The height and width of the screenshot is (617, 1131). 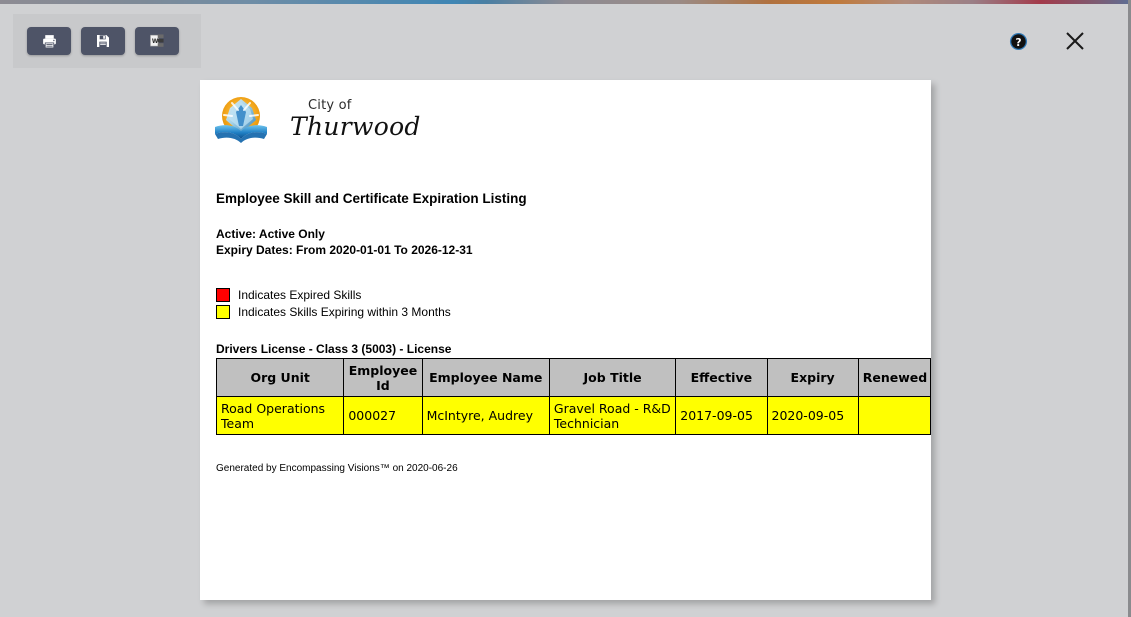 What do you see at coordinates (565, 2) in the screenshot?
I see `top-color-strip` at bounding box center [565, 2].